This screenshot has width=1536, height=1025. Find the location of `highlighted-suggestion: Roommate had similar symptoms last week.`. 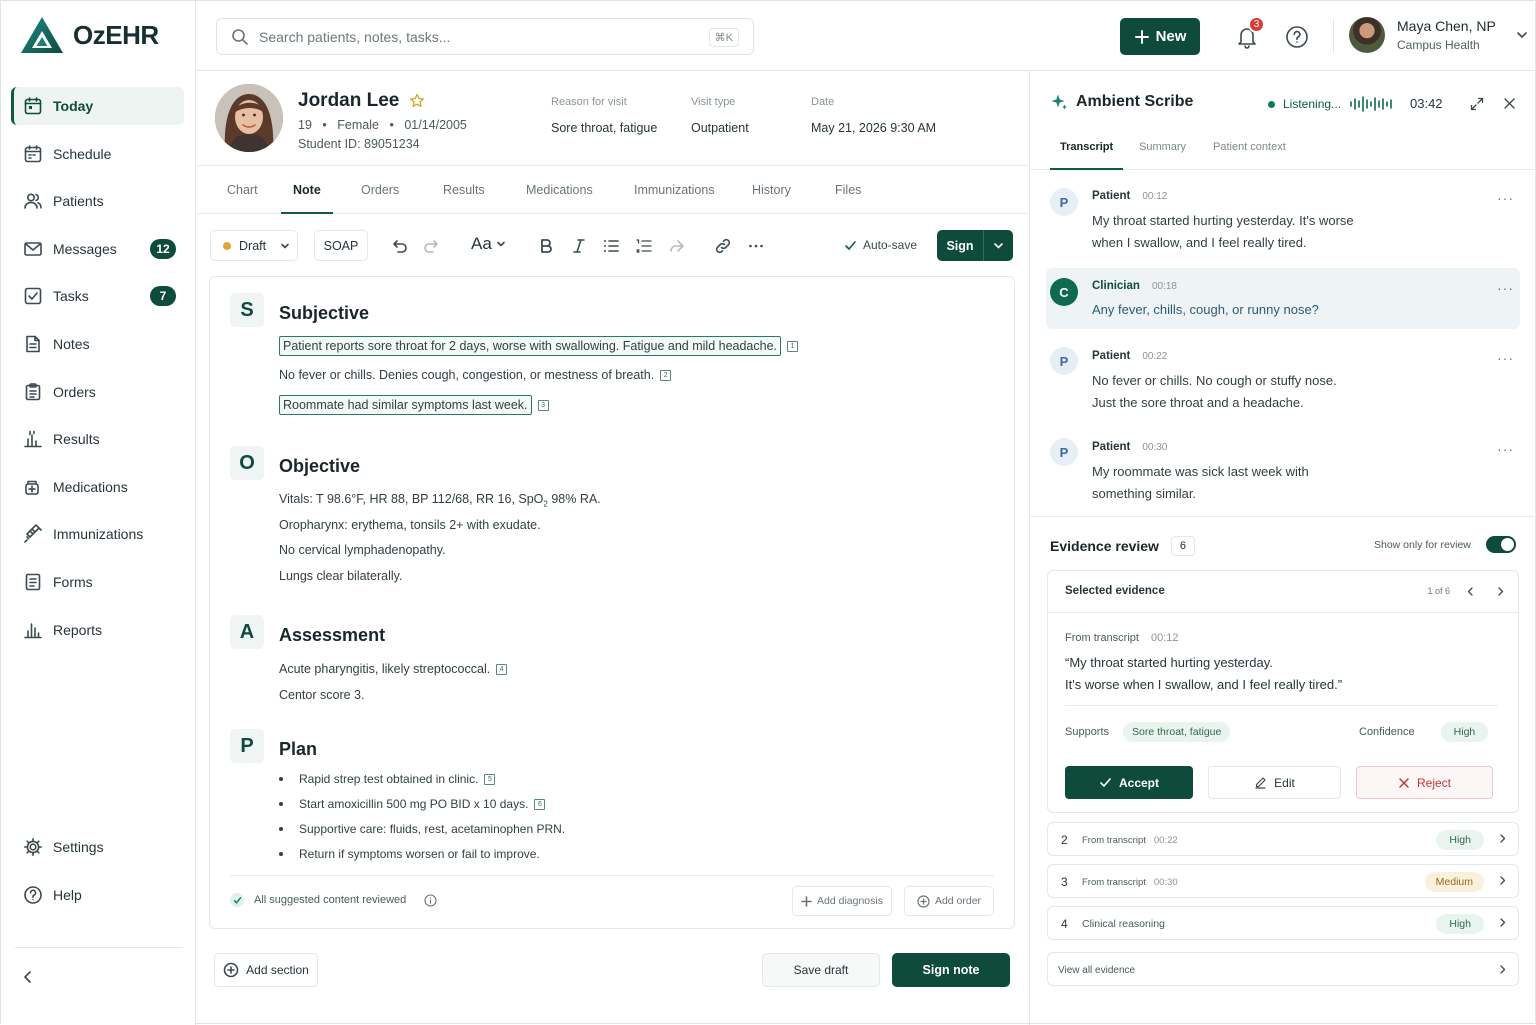

highlighted-suggestion: Roommate had similar symptoms last week. is located at coordinates (405, 405).